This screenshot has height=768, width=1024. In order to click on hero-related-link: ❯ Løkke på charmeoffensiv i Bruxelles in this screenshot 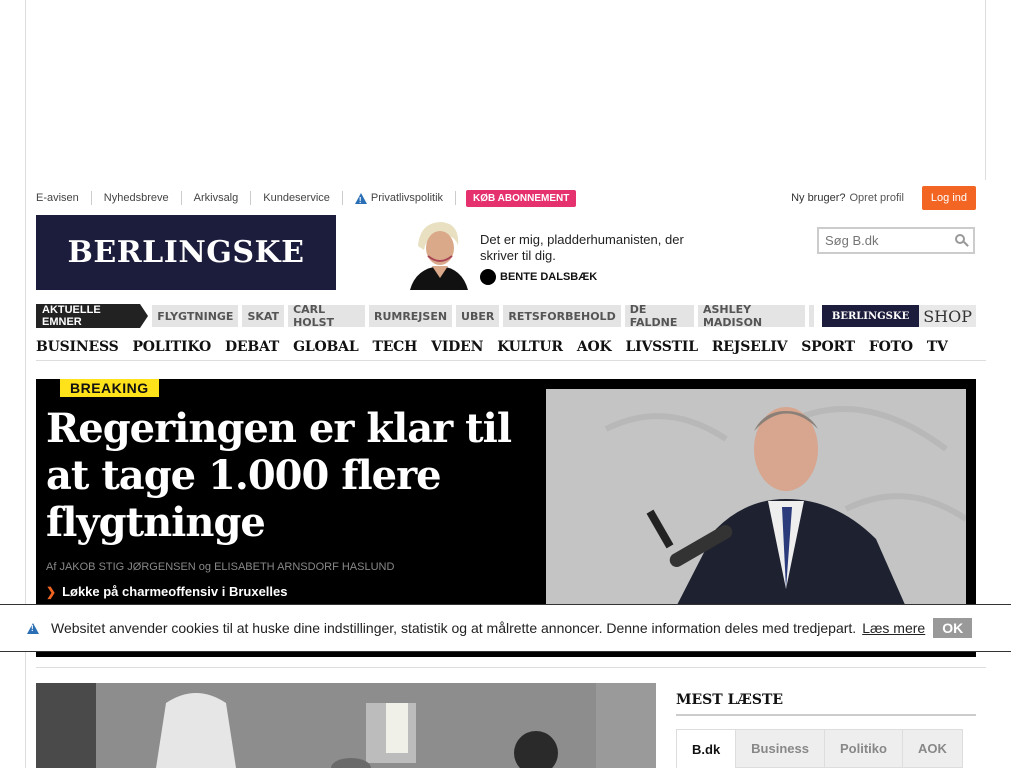, I will do `click(167, 591)`.